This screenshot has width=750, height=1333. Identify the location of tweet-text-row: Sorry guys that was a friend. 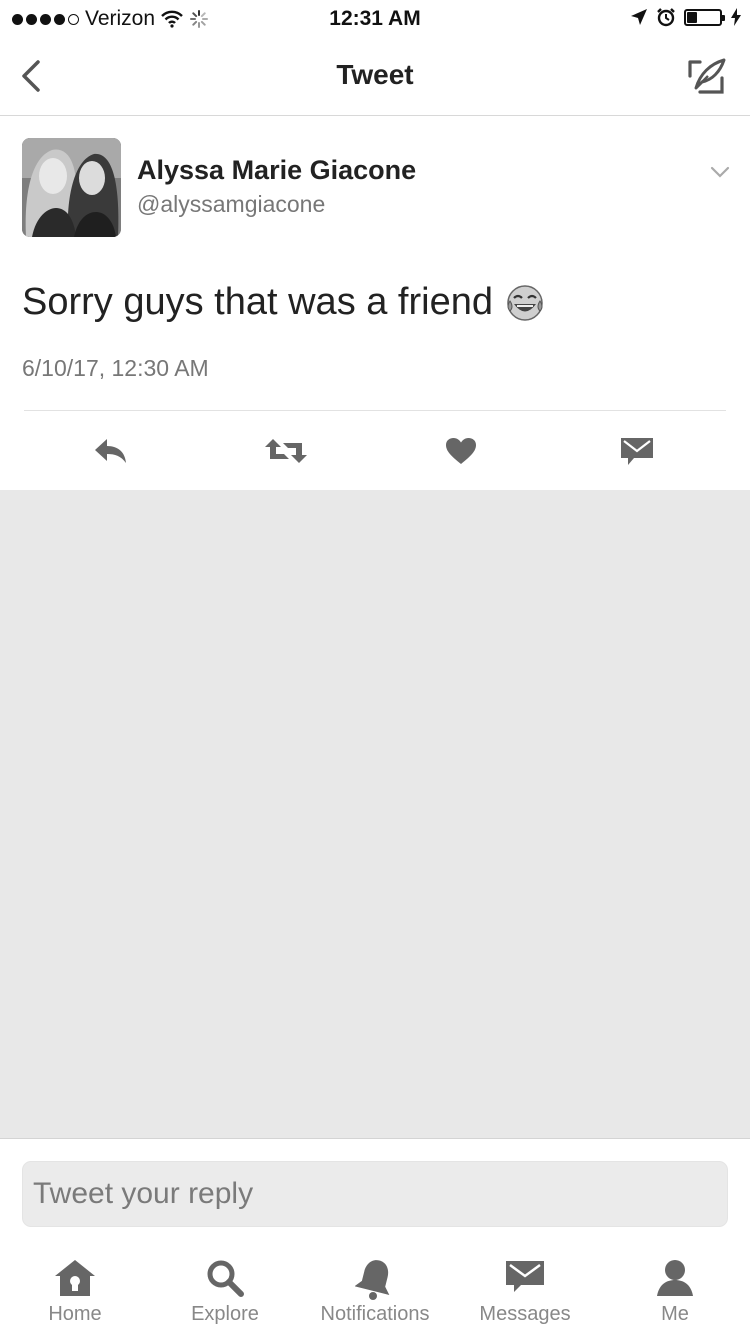
(283, 302).